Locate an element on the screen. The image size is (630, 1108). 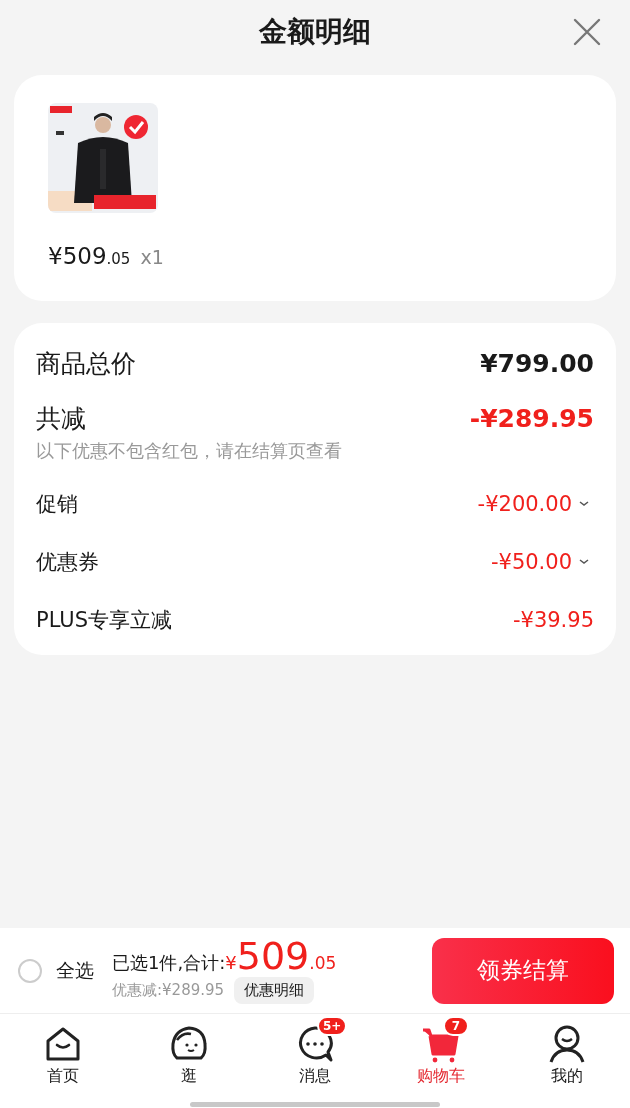
tab-item: 首页 is located at coordinates (63, 1057).